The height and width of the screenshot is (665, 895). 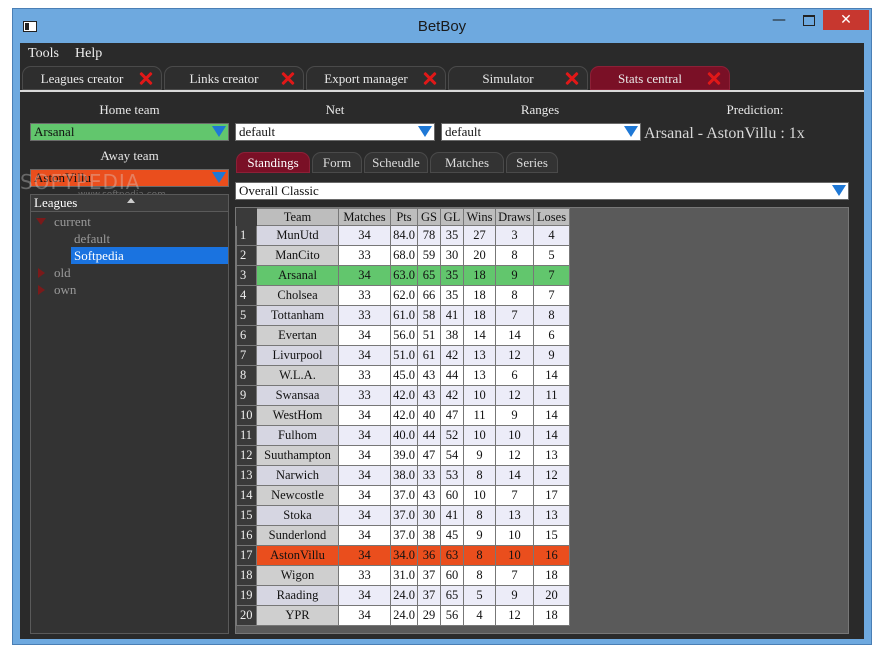 I want to click on net-select: default, so click(x=335, y=132).